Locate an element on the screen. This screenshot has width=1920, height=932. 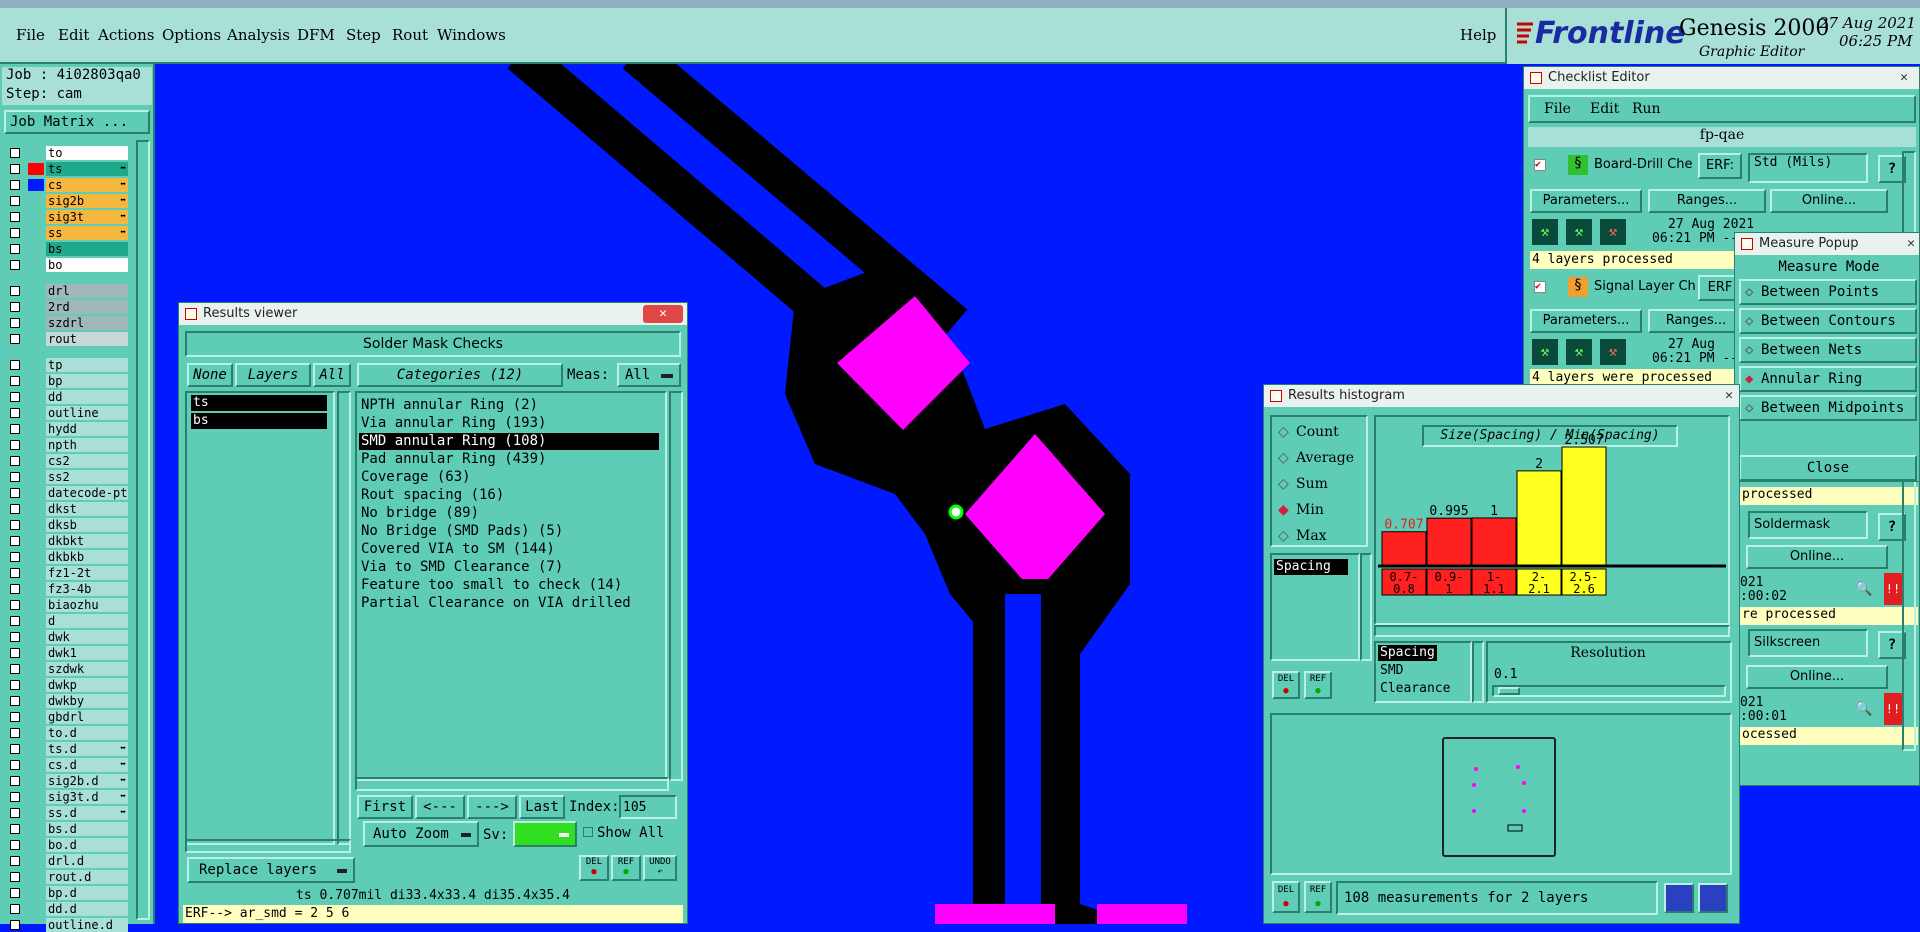
resolution-slider-thumb is located at coordinates (1509, 691).